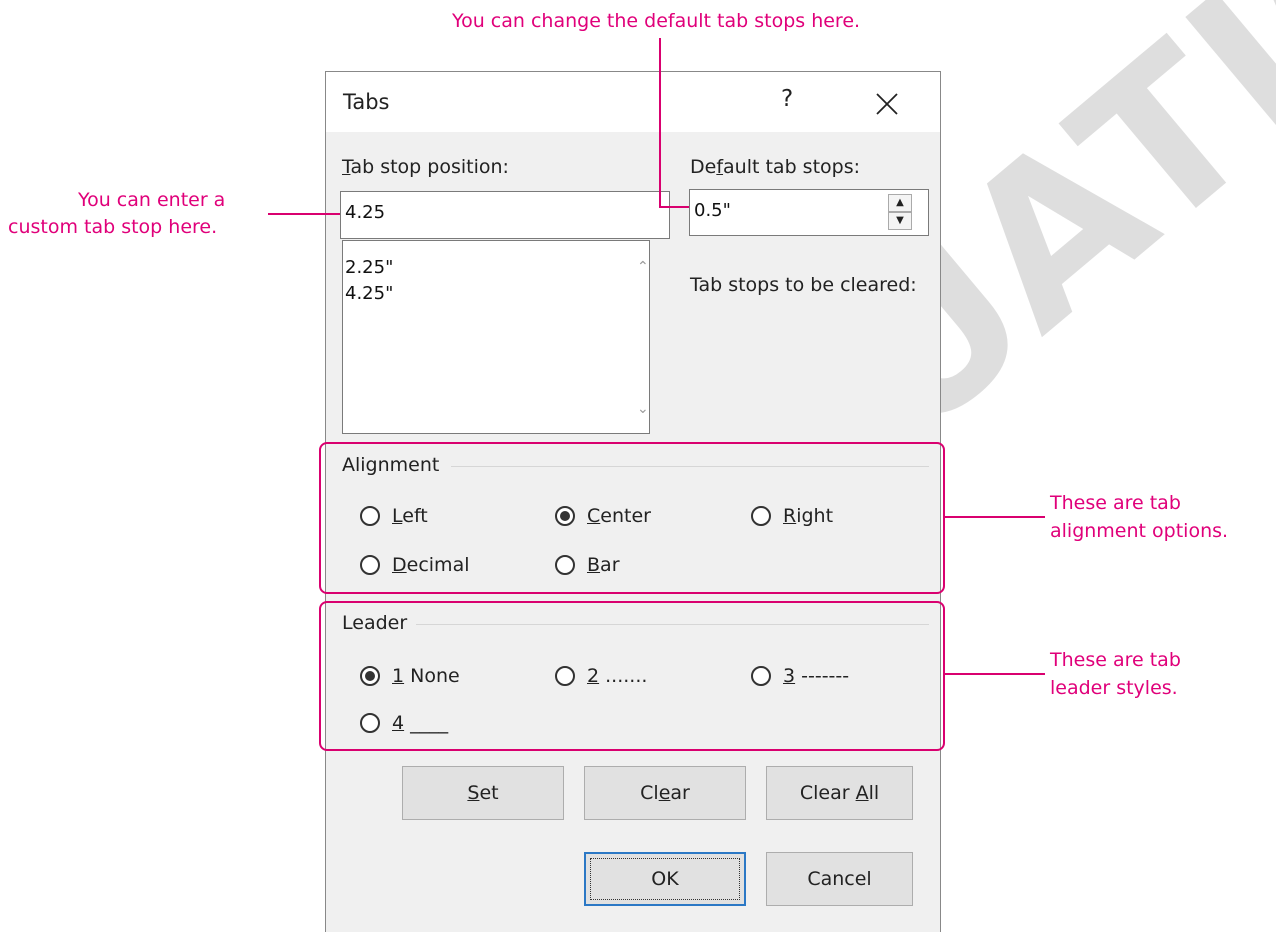  What do you see at coordinates (369, 267) in the screenshot?
I see `list-item: 2.25"` at bounding box center [369, 267].